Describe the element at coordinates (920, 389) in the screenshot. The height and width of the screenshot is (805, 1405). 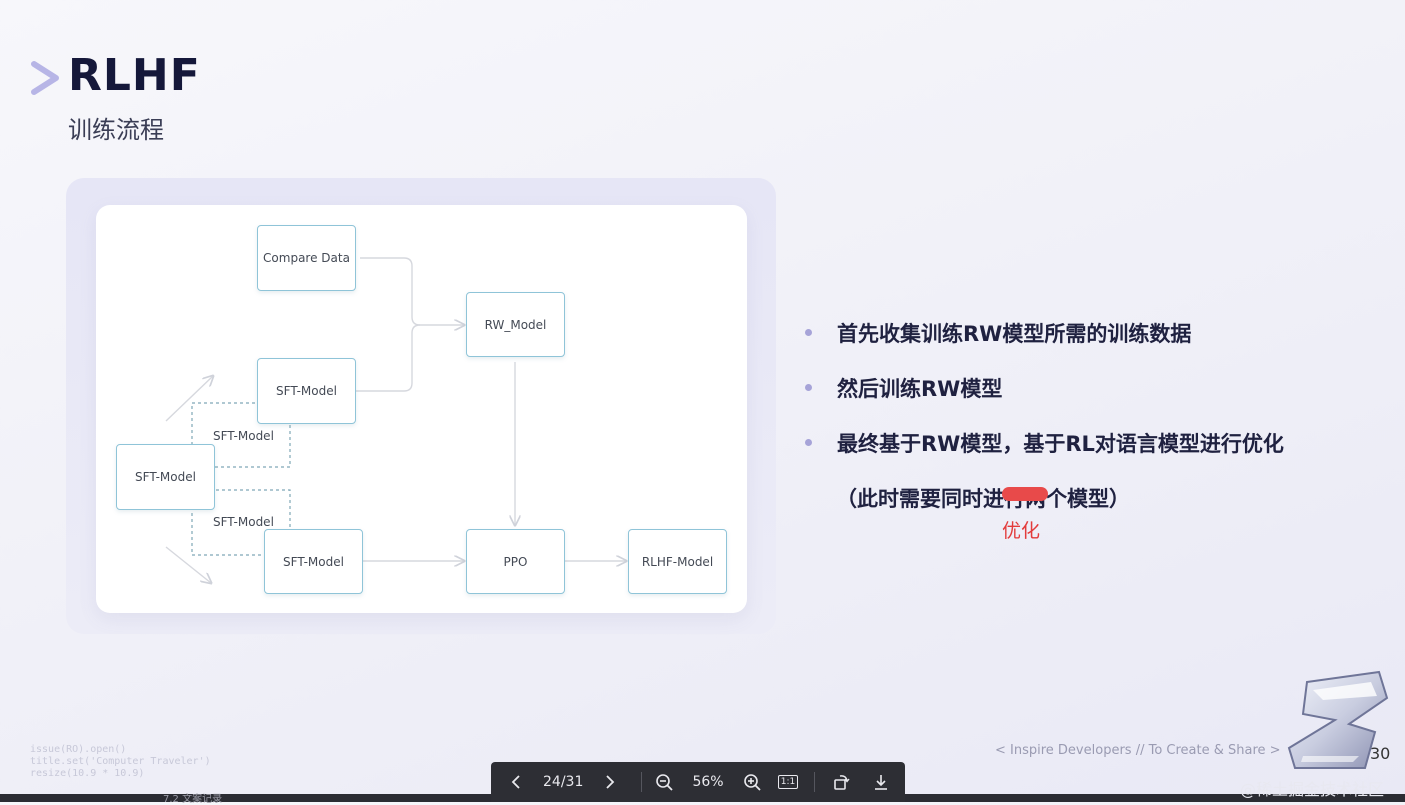
I see `bullet-text-2: 然后训练RW模型` at that location.